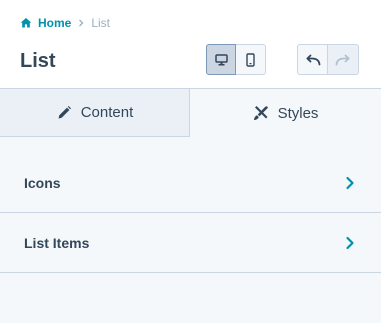 Image resolution: width=381 pixels, height=323 pixels. I want to click on mobile-view-button, so click(251, 59).